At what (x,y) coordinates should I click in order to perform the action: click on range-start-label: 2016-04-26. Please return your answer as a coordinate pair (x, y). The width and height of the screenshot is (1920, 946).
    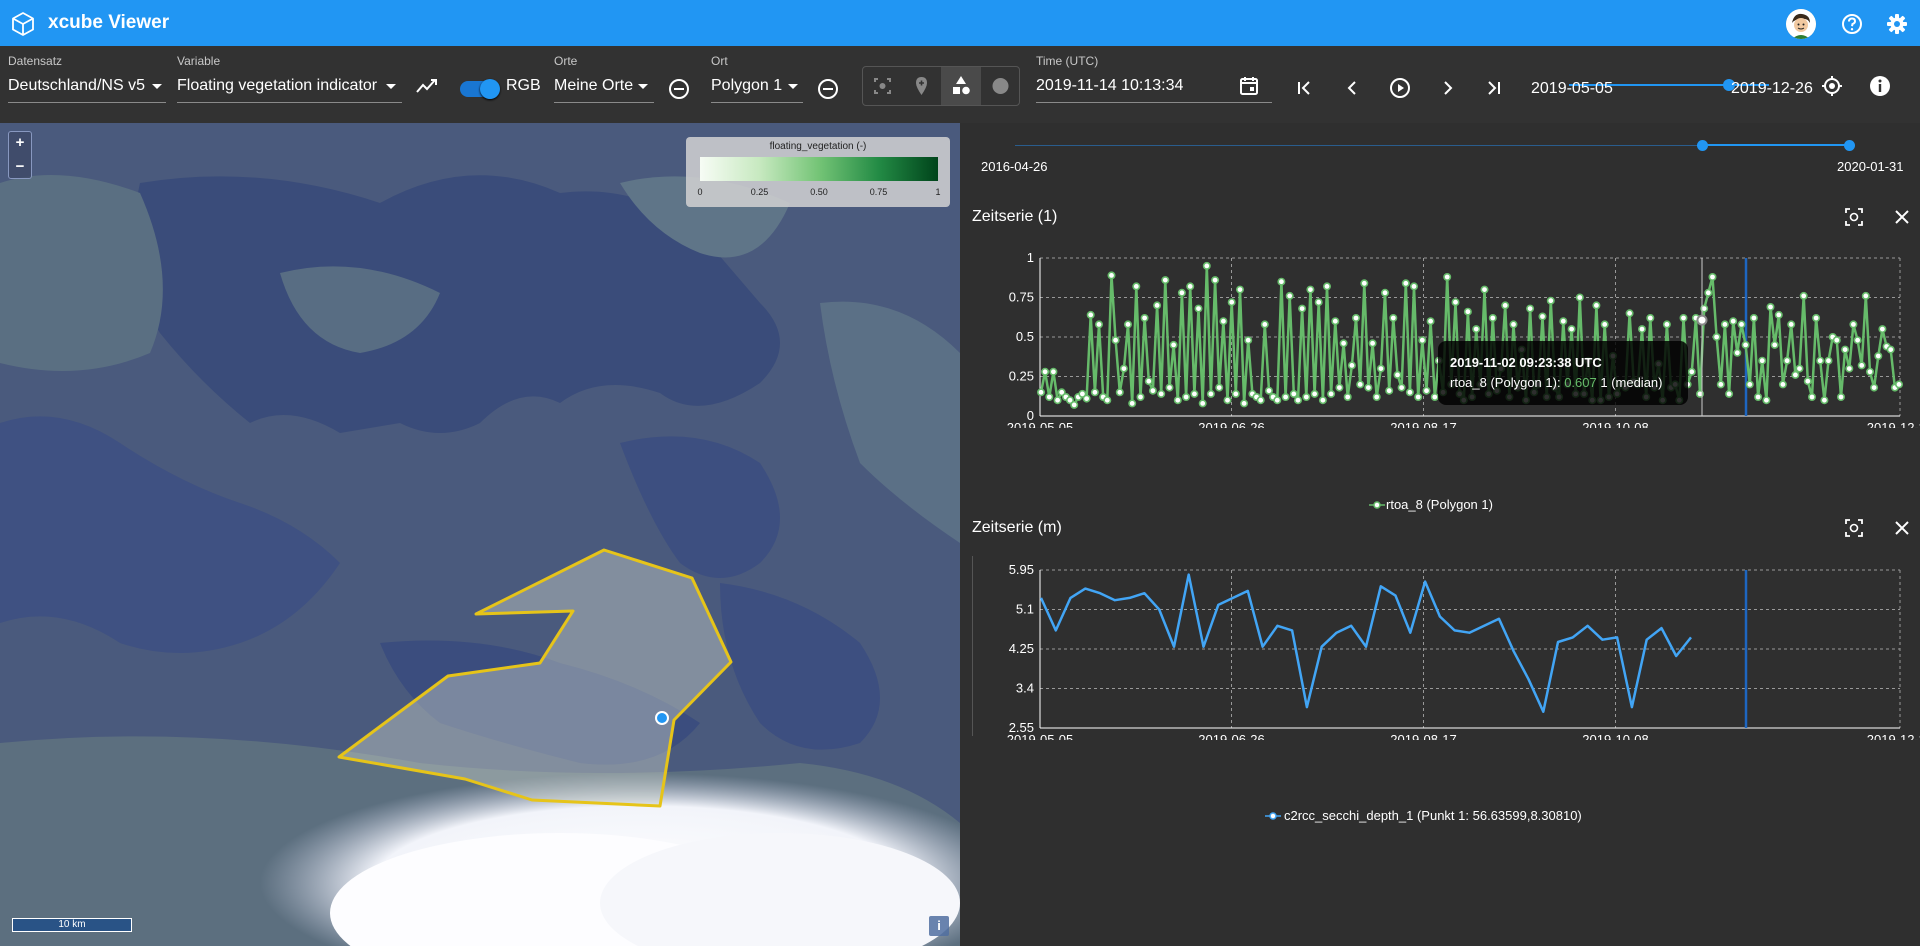
    Looking at the image, I should click on (1014, 166).